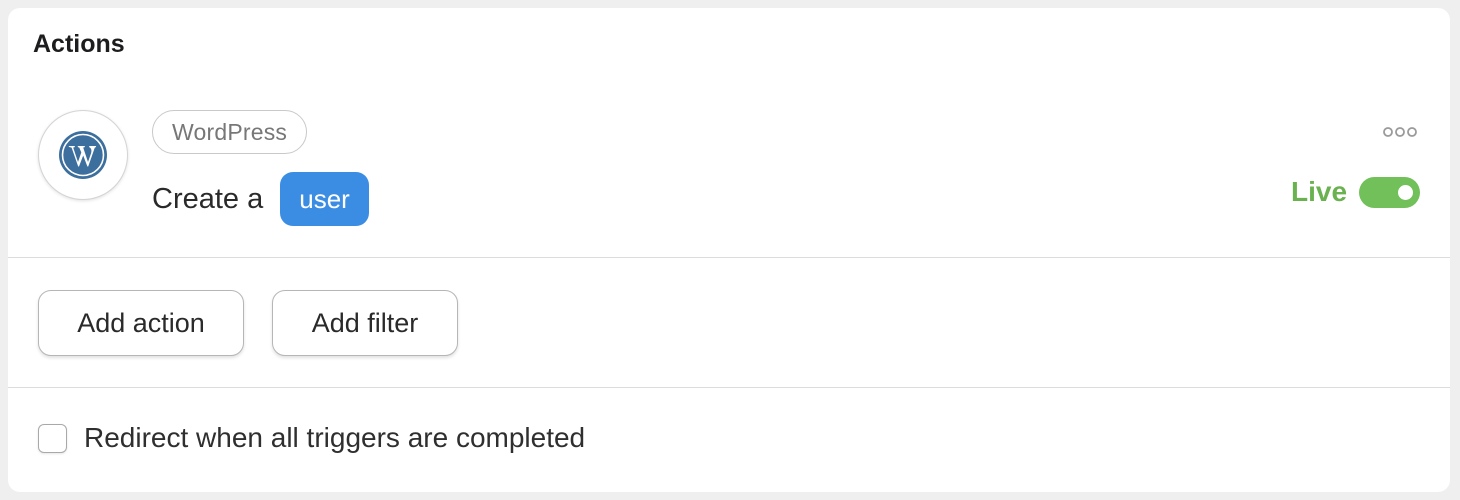 The height and width of the screenshot is (500, 1460). Describe the element at coordinates (52, 438) in the screenshot. I see `redirect-checkbox` at that location.